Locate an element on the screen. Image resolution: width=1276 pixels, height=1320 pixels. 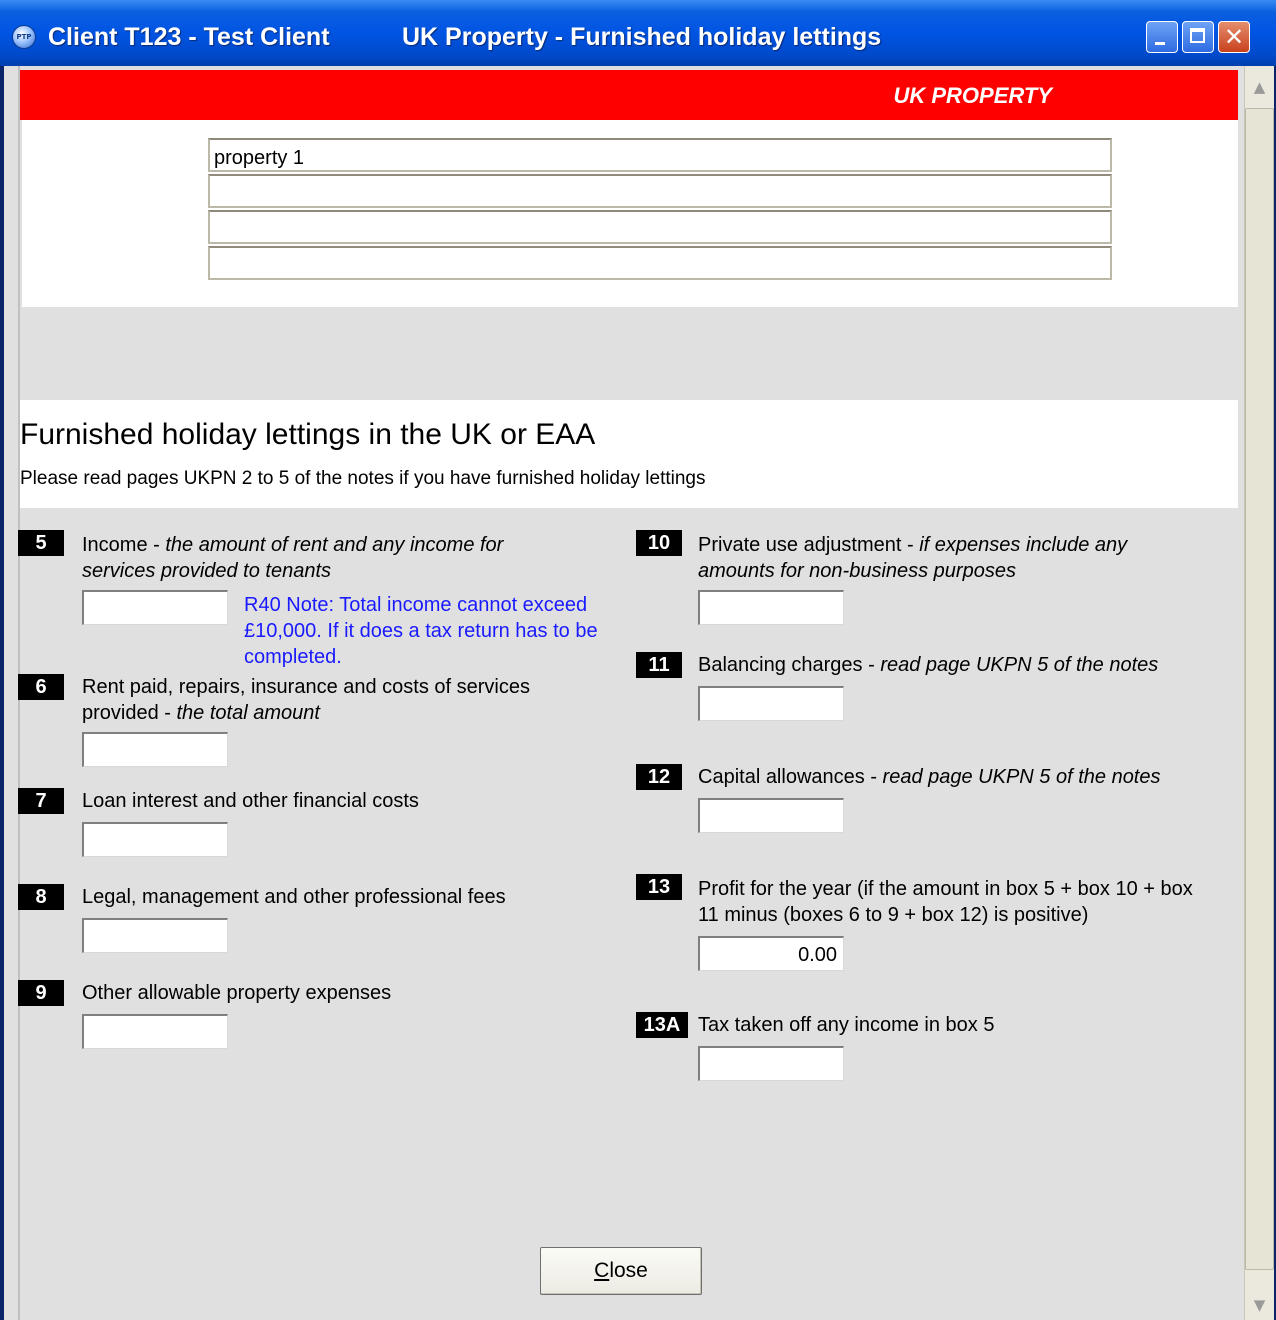
box-8-number: 8 is located at coordinates (41, 897).